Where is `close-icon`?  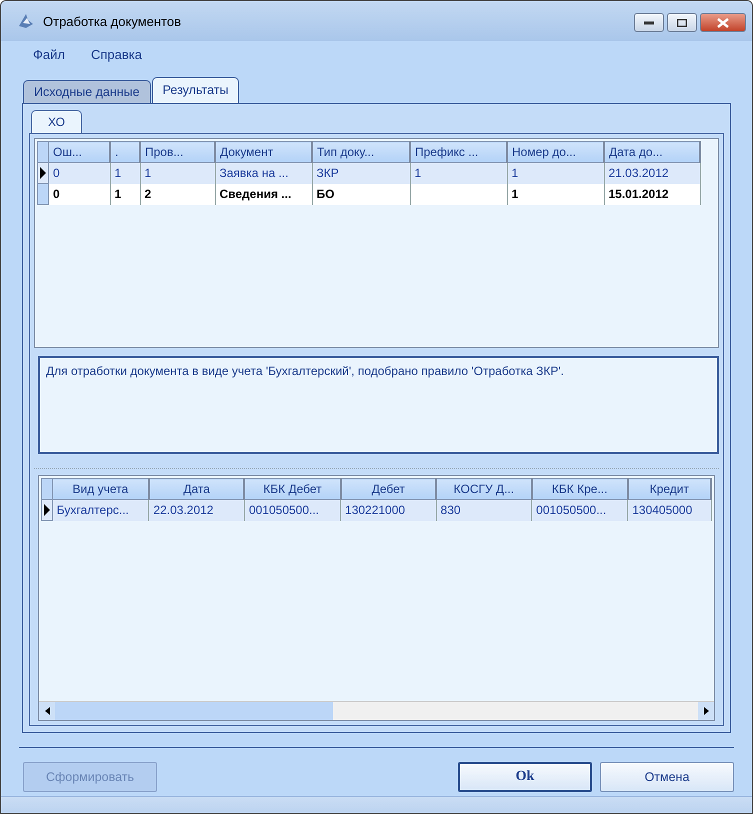 close-icon is located at coordinates (723, 23).